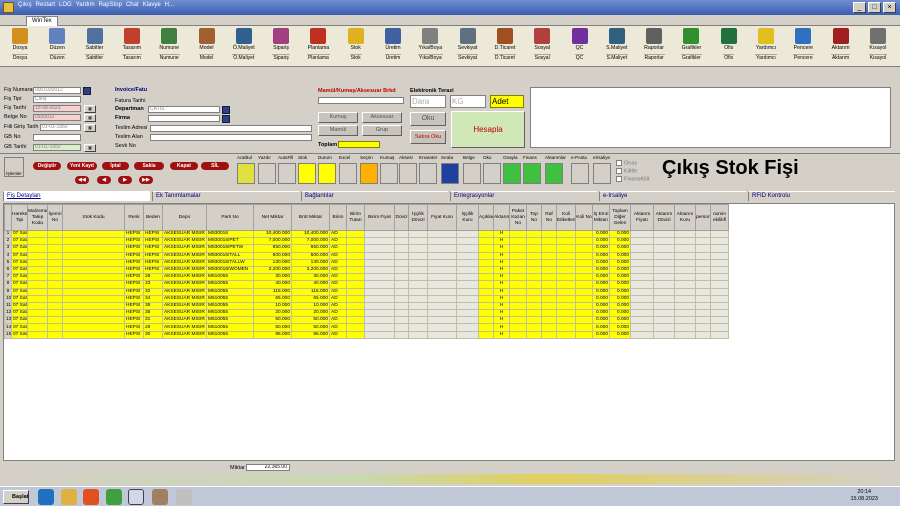 This screenshot has width=900, height=506. Describe the element at coordinates (338, 241) in the screenshot. I see `table-cell: AD` at that location.